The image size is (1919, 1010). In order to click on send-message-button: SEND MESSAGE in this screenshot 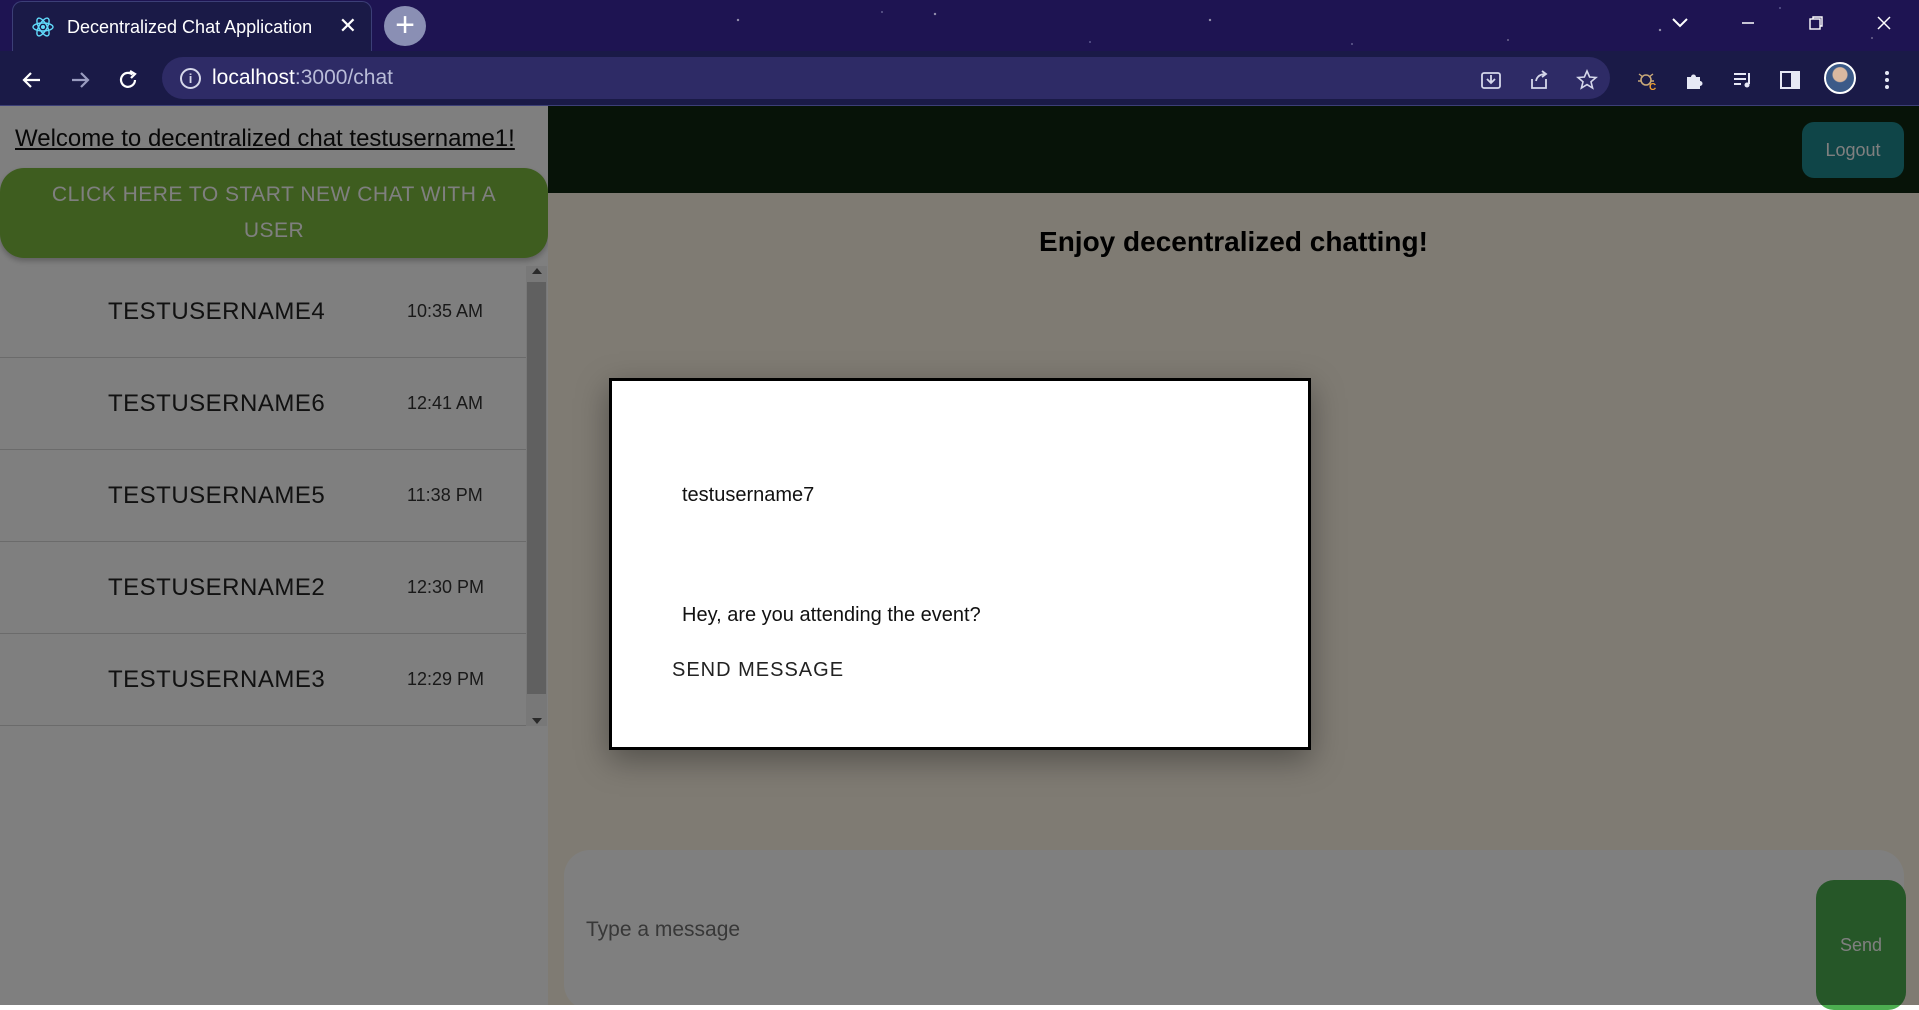, I will do `click(758, 670)`.